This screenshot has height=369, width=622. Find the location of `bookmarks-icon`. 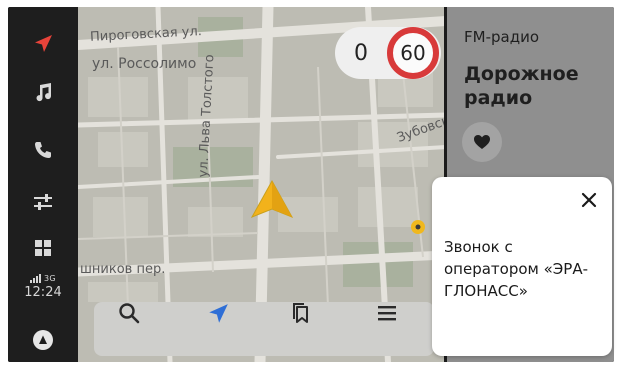

bookmarks-icon is located at coordinates (300, 313).